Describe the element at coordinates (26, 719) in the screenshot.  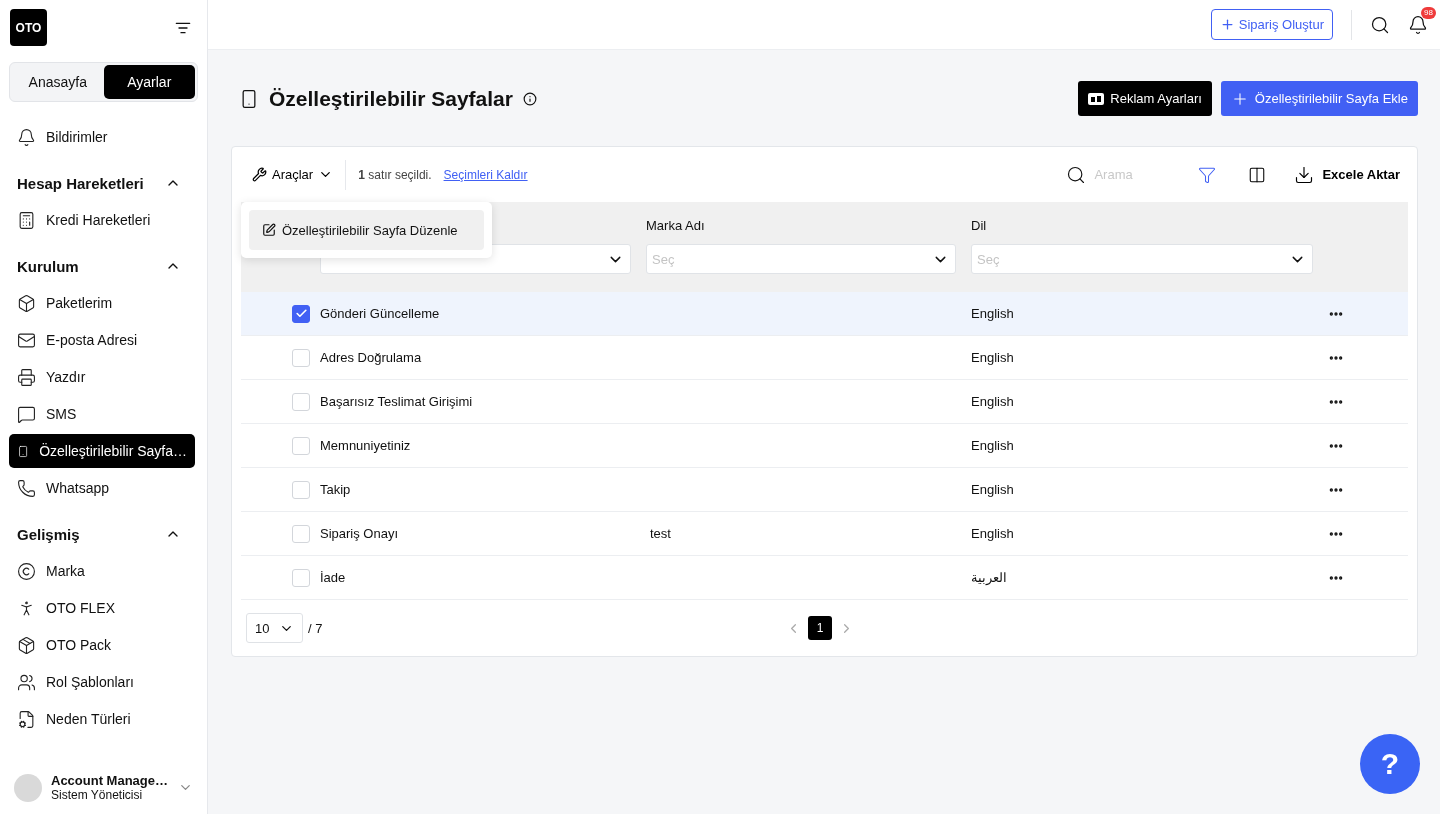
I see `file-gear-icon` at that location.